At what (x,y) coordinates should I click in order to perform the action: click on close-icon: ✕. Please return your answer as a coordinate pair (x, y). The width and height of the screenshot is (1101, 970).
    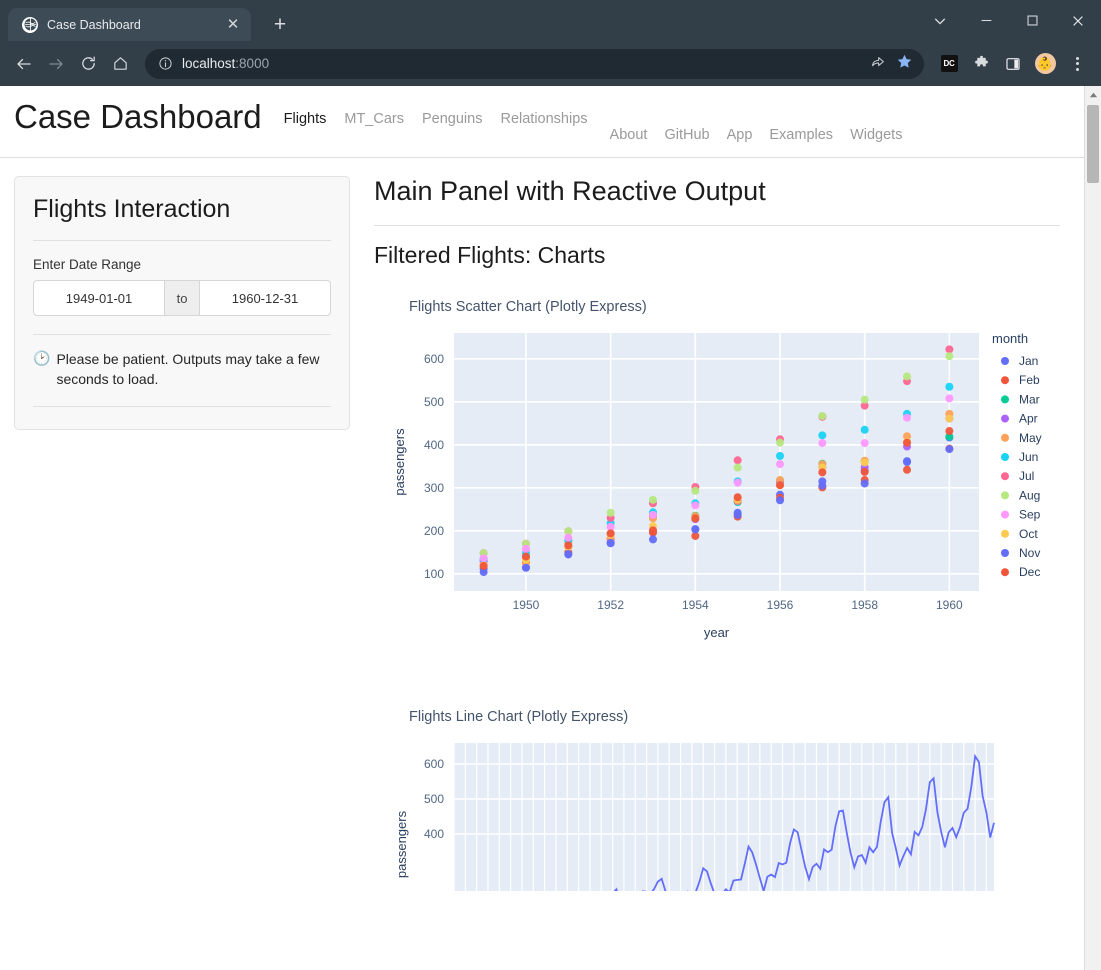
    Looking at the image, I should click on (233, 24).